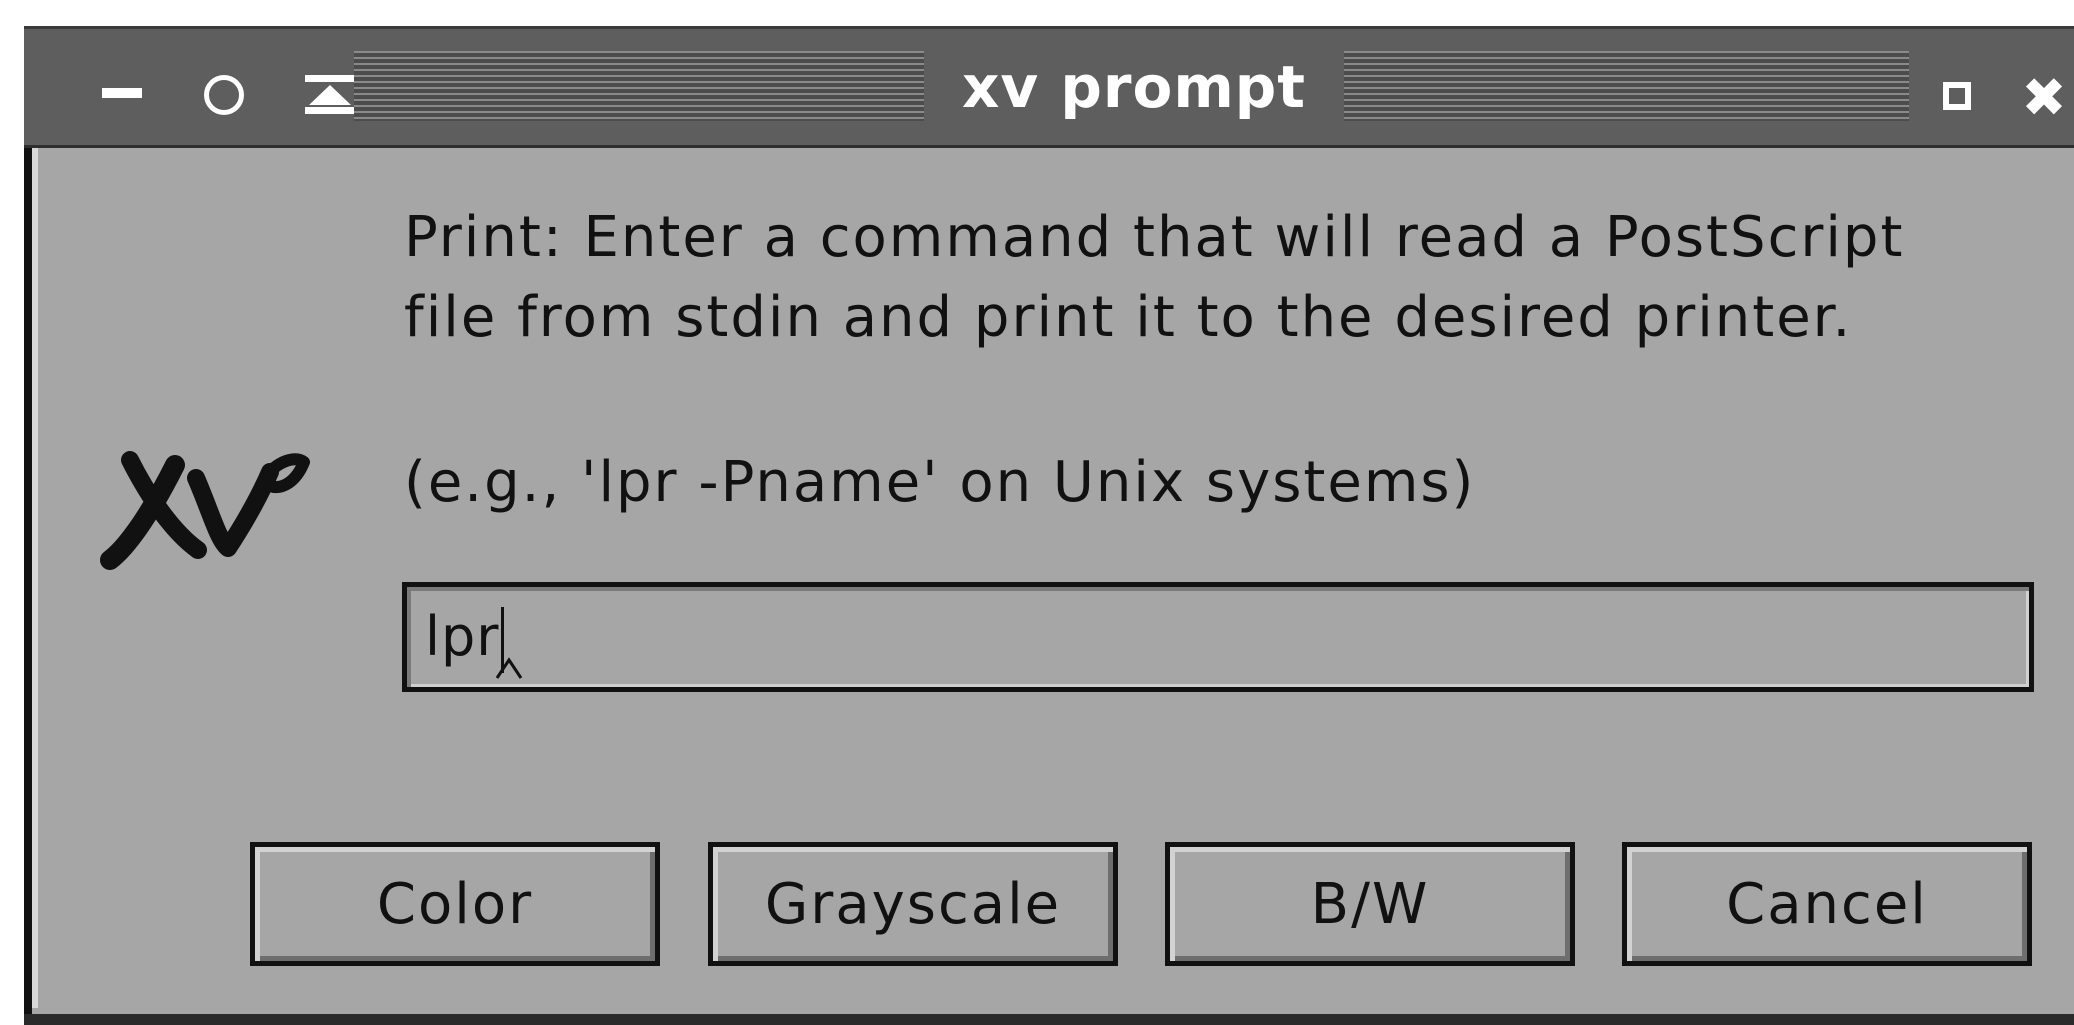  What do you see at coordinates (940, 482) in the screenshot?
I see `prompt-example: (e.g., 'lpr -Pname' on Unix systems)` at bounding box center [940, 482].